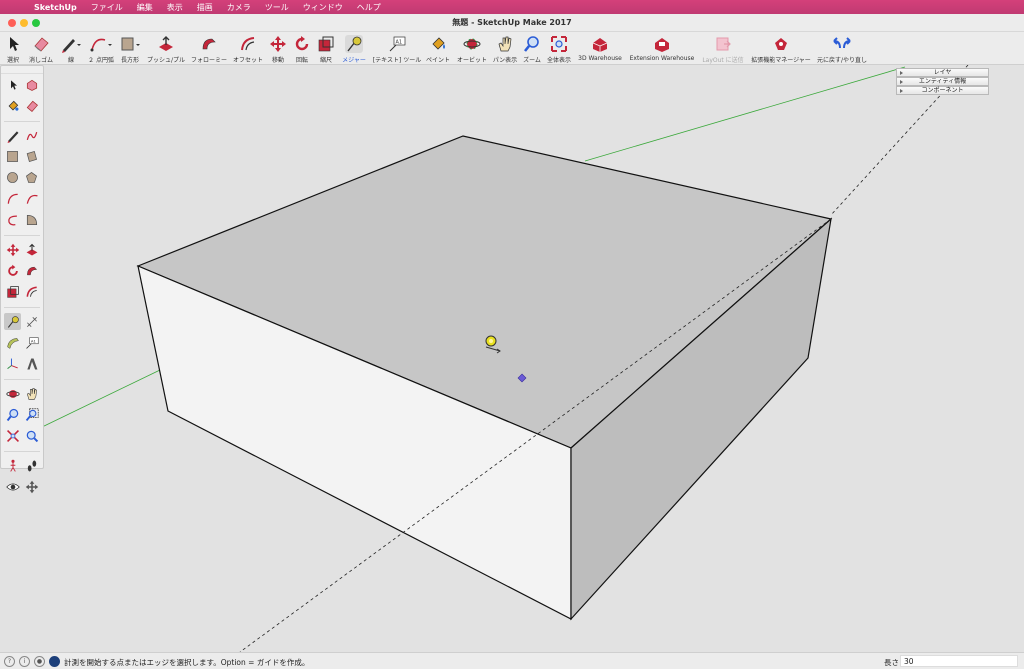  I want to click on extension-warehouse-icon, so click(662, 45).